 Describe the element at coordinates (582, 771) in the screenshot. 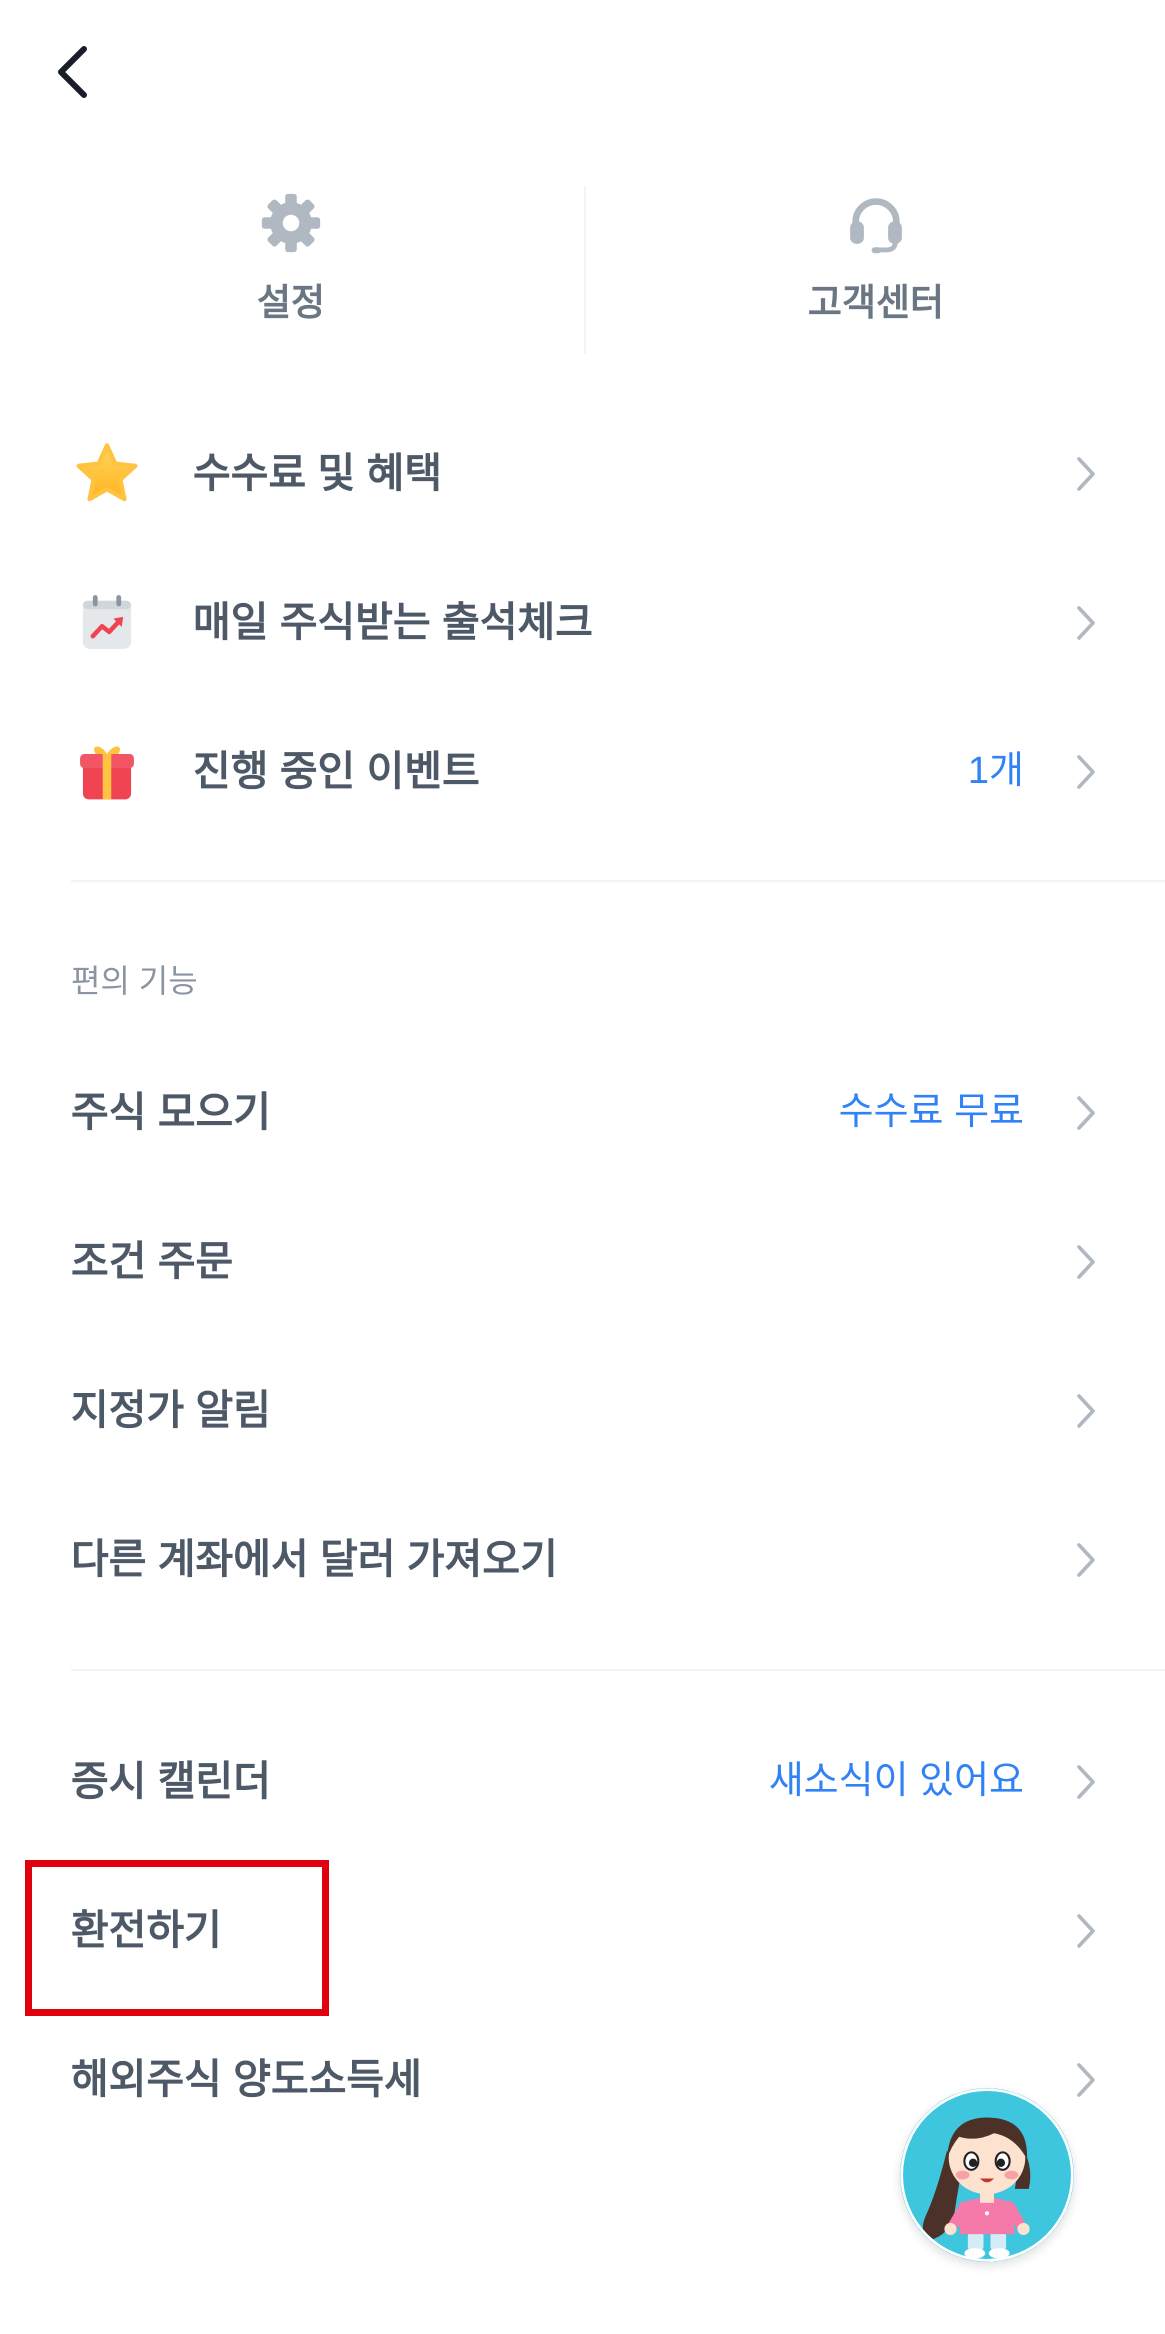

I see `menu-row-ongoing-events: 진행 중인 이벤트 1개` at that location.